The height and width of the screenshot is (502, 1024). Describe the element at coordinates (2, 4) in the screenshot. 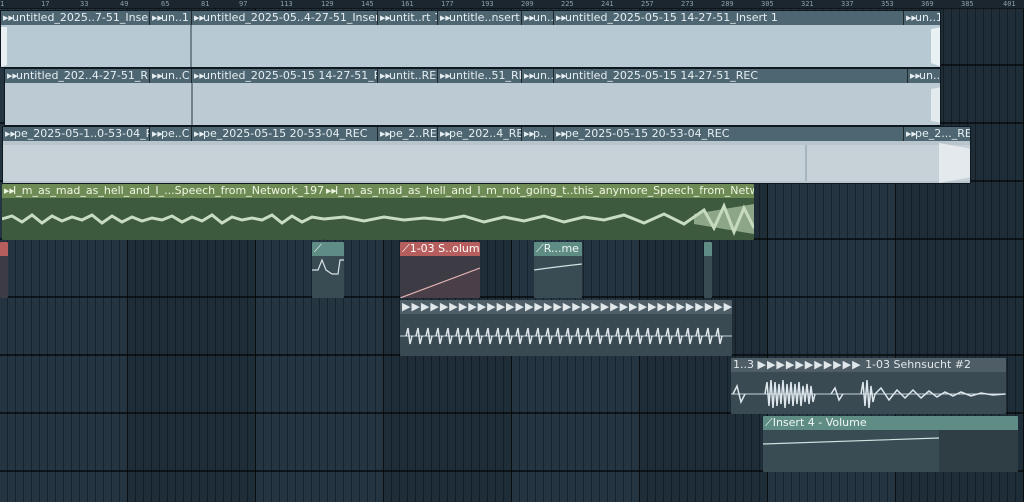

I see `ruler-tick: 1` at that location.